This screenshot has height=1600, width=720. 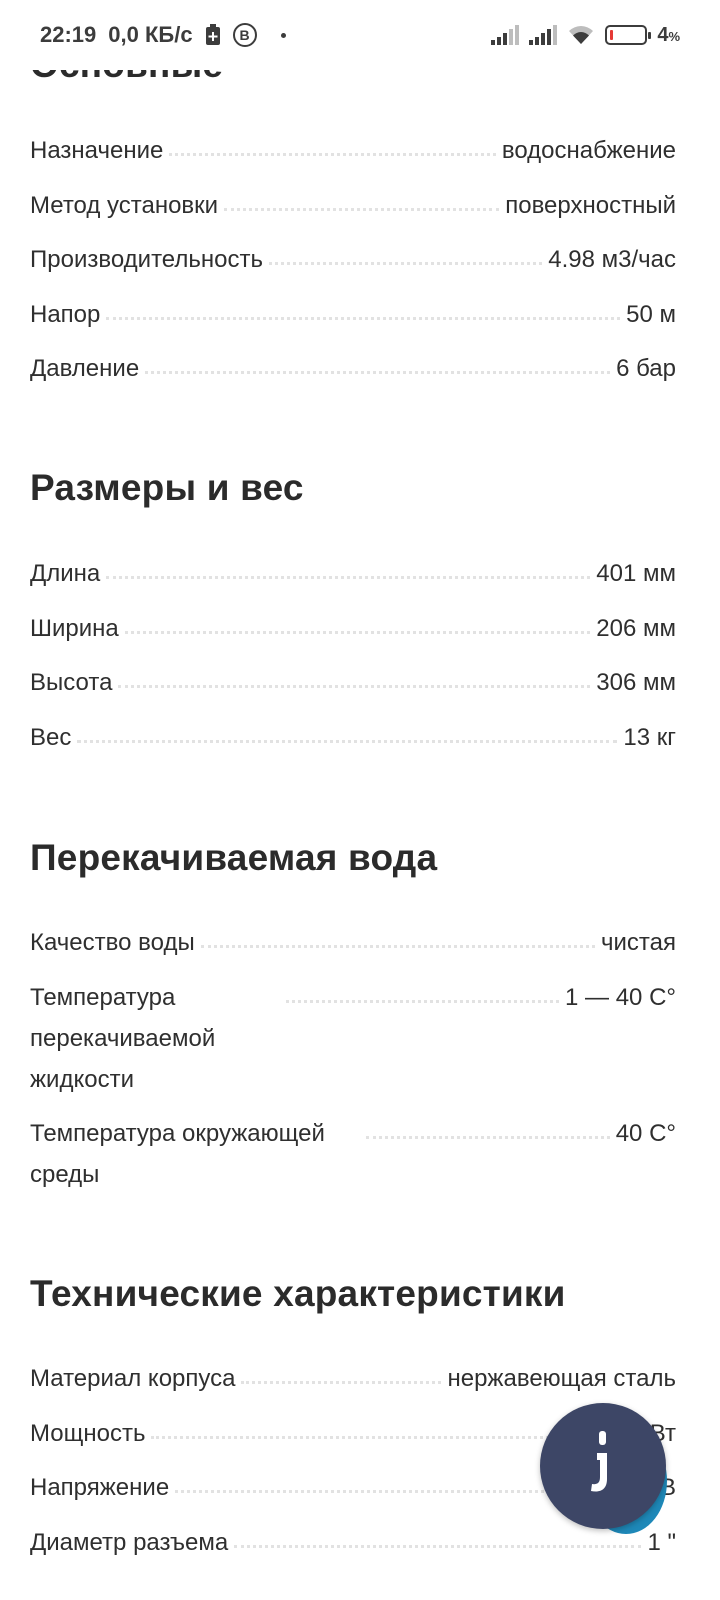 What do you see at coordinates (612, 259) in the screenshot?
I see `spec-value: 4.98 м3/час` at bounding box center [612, 259].